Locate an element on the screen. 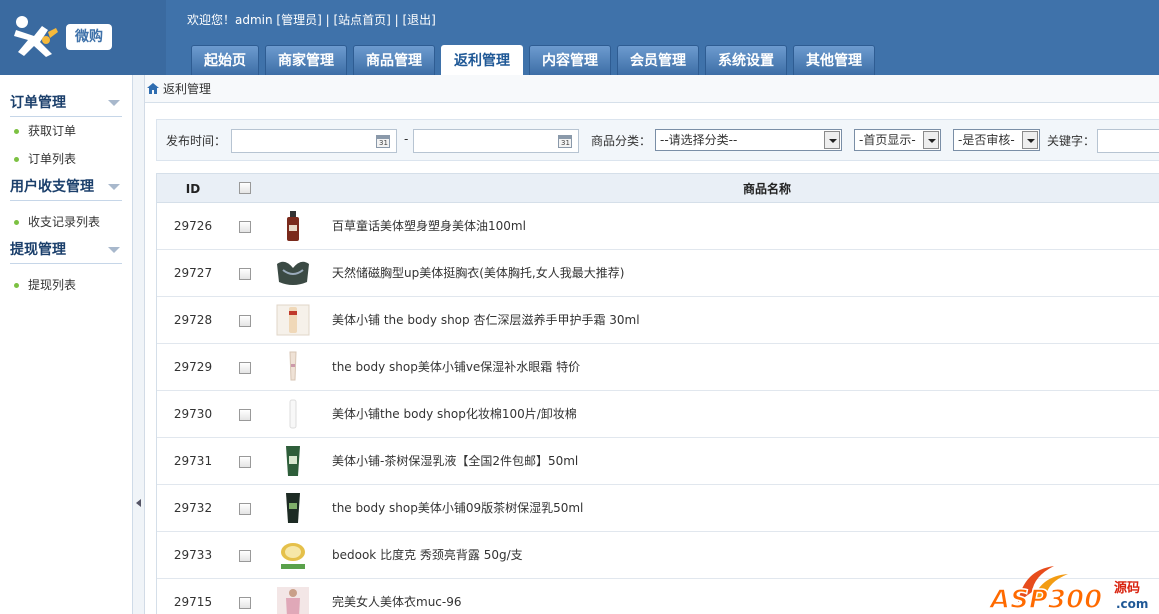  homepage-display-select: -首页显示- is located at coordinates (897, 140).